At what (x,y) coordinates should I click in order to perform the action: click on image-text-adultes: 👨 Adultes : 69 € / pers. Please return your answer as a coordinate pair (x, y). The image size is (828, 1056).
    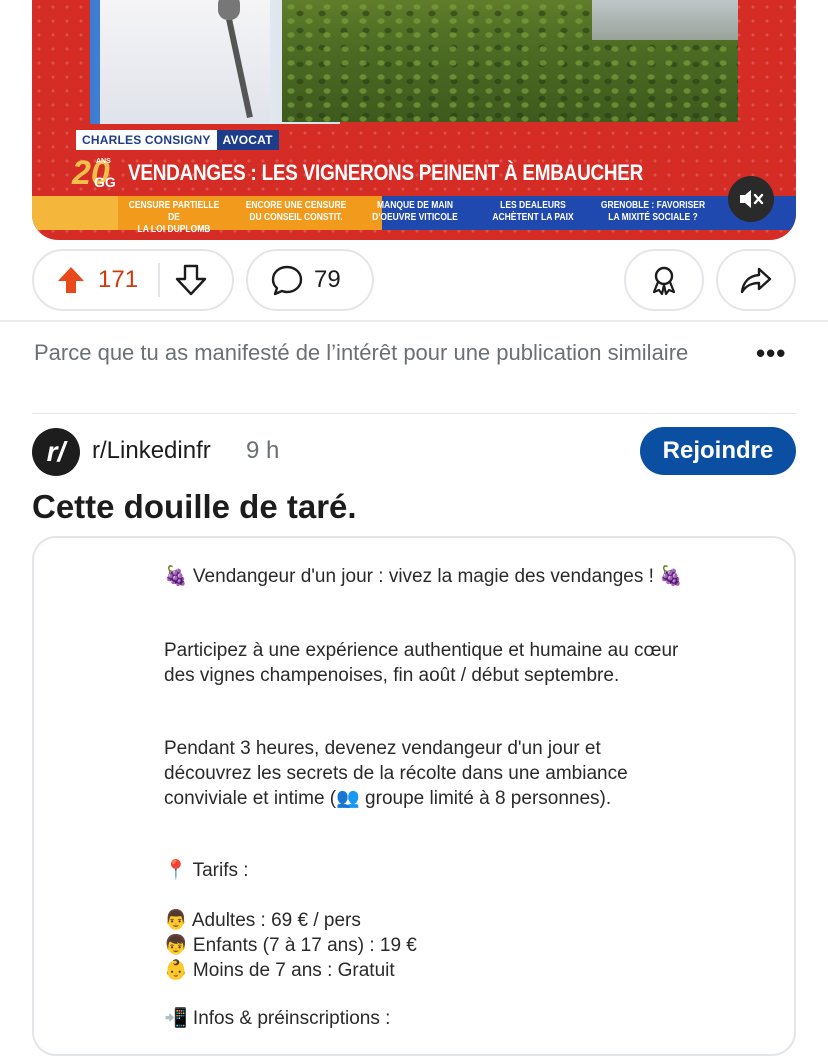
    Looking at the image, I should click on (262, 920).